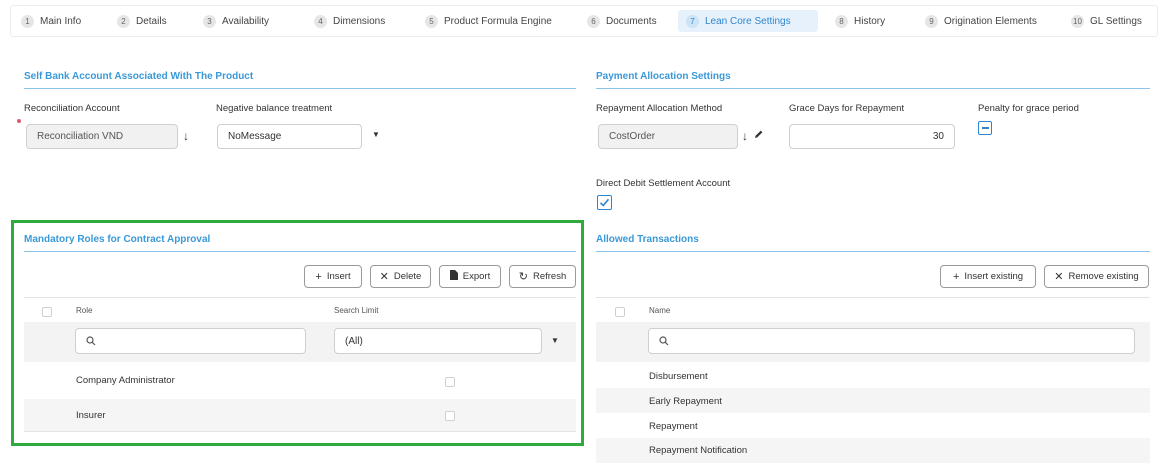 The width and height of the screenshot is (1163, 463). Describe the element at coordinates (91, 415) in the screenshot. I see `role-cell: Insurer` at that location.